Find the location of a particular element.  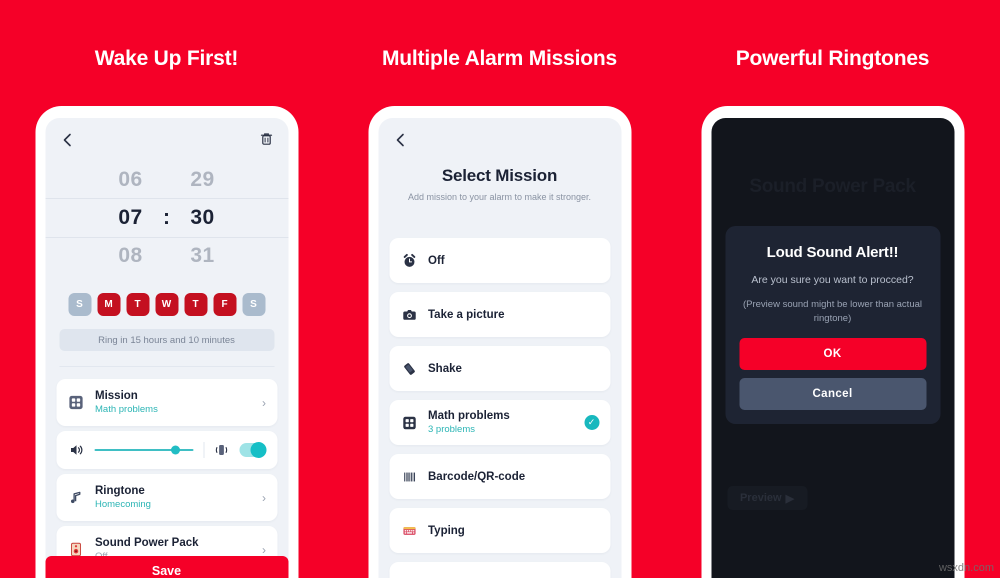

mission-row-subtitle: Math problems is located at coordinates (126, 409).